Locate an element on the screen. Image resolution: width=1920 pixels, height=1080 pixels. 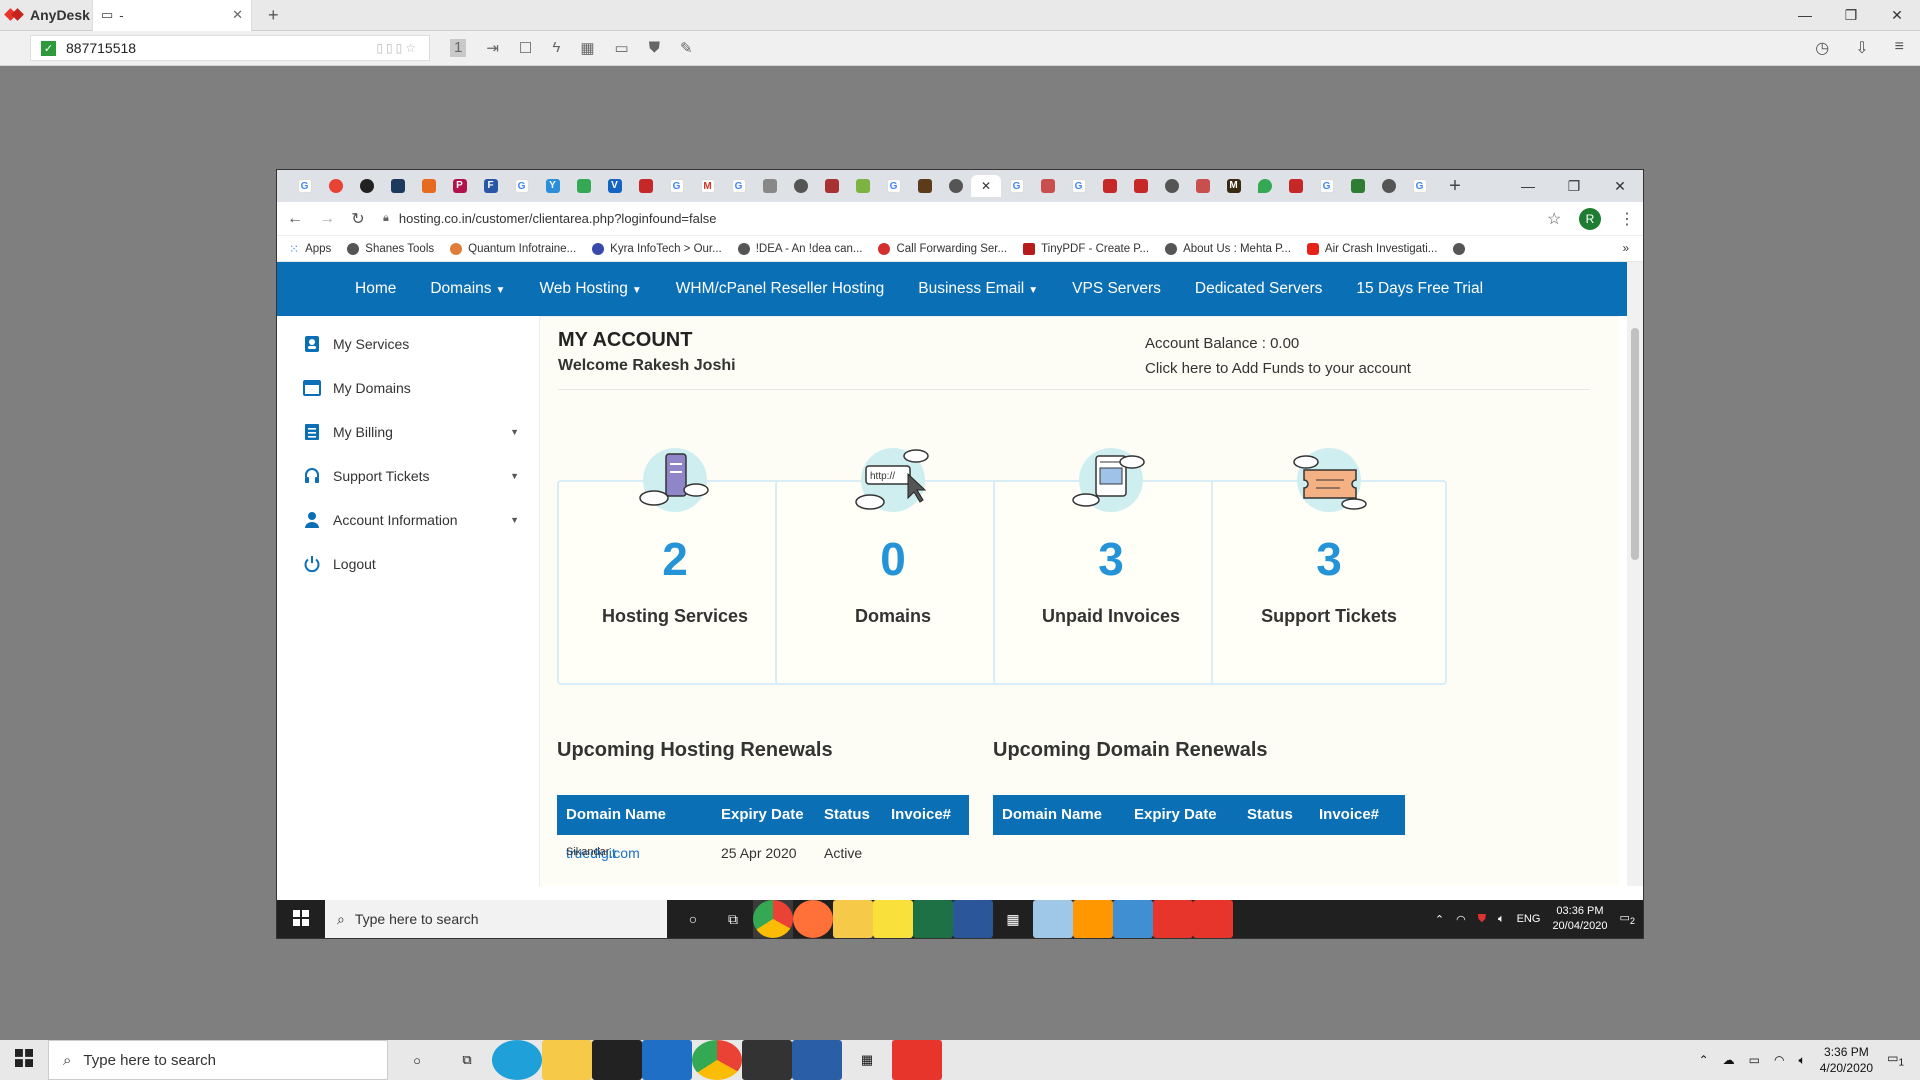
col-status: Status is located at coordinates (1270, 814).